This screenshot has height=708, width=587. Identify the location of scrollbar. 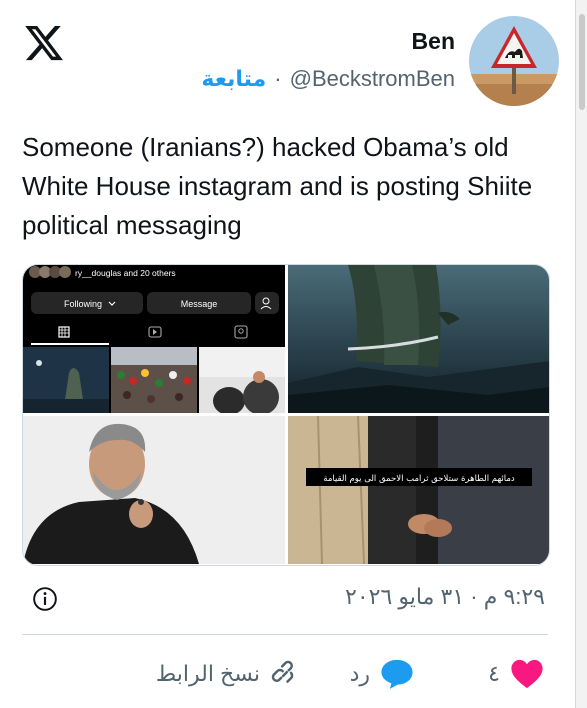
(581, 354).